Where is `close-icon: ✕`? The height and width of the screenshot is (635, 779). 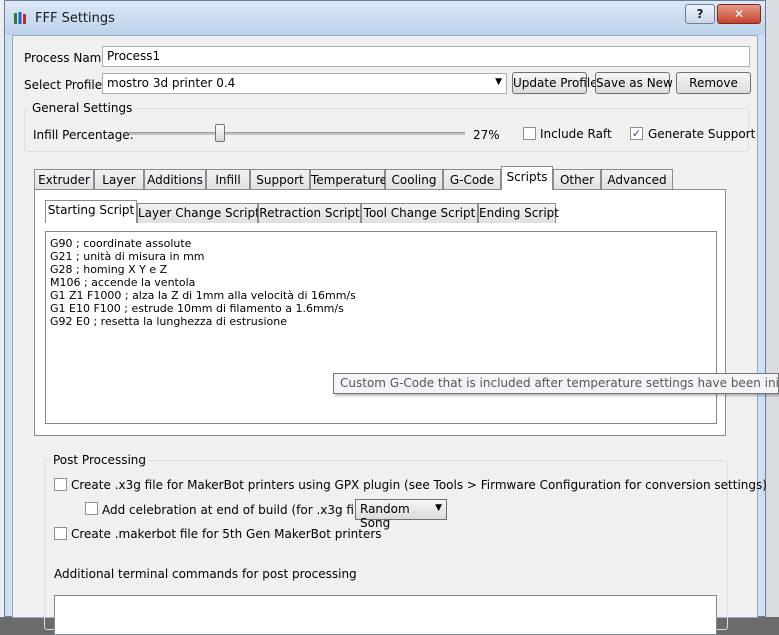 close-icon: ✕ is located at coordinates (739, 14).